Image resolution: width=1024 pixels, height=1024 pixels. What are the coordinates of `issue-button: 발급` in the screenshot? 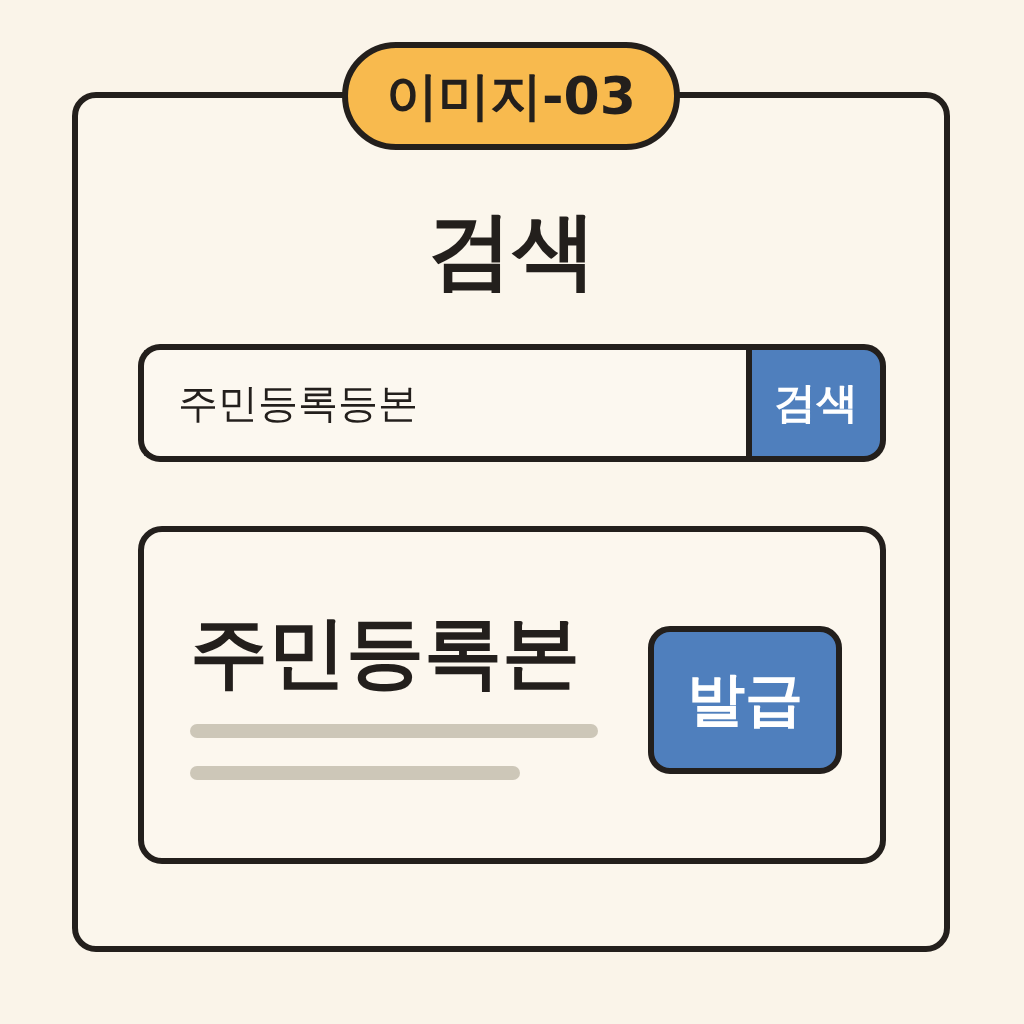 It's located at (745, 700).